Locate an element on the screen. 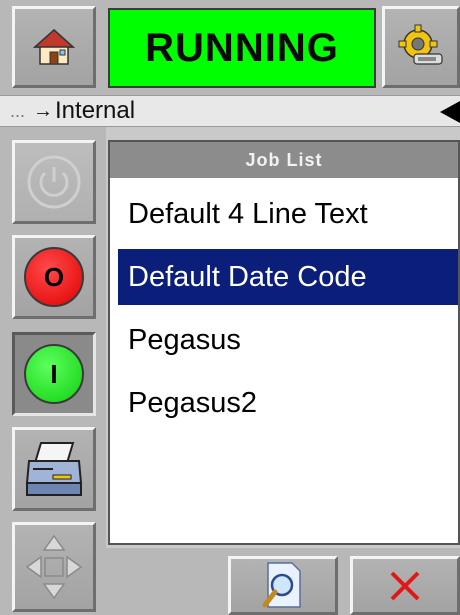 This screenshot has width=460, height=615. back-arrow-icon is located at coordinates (450, 112).